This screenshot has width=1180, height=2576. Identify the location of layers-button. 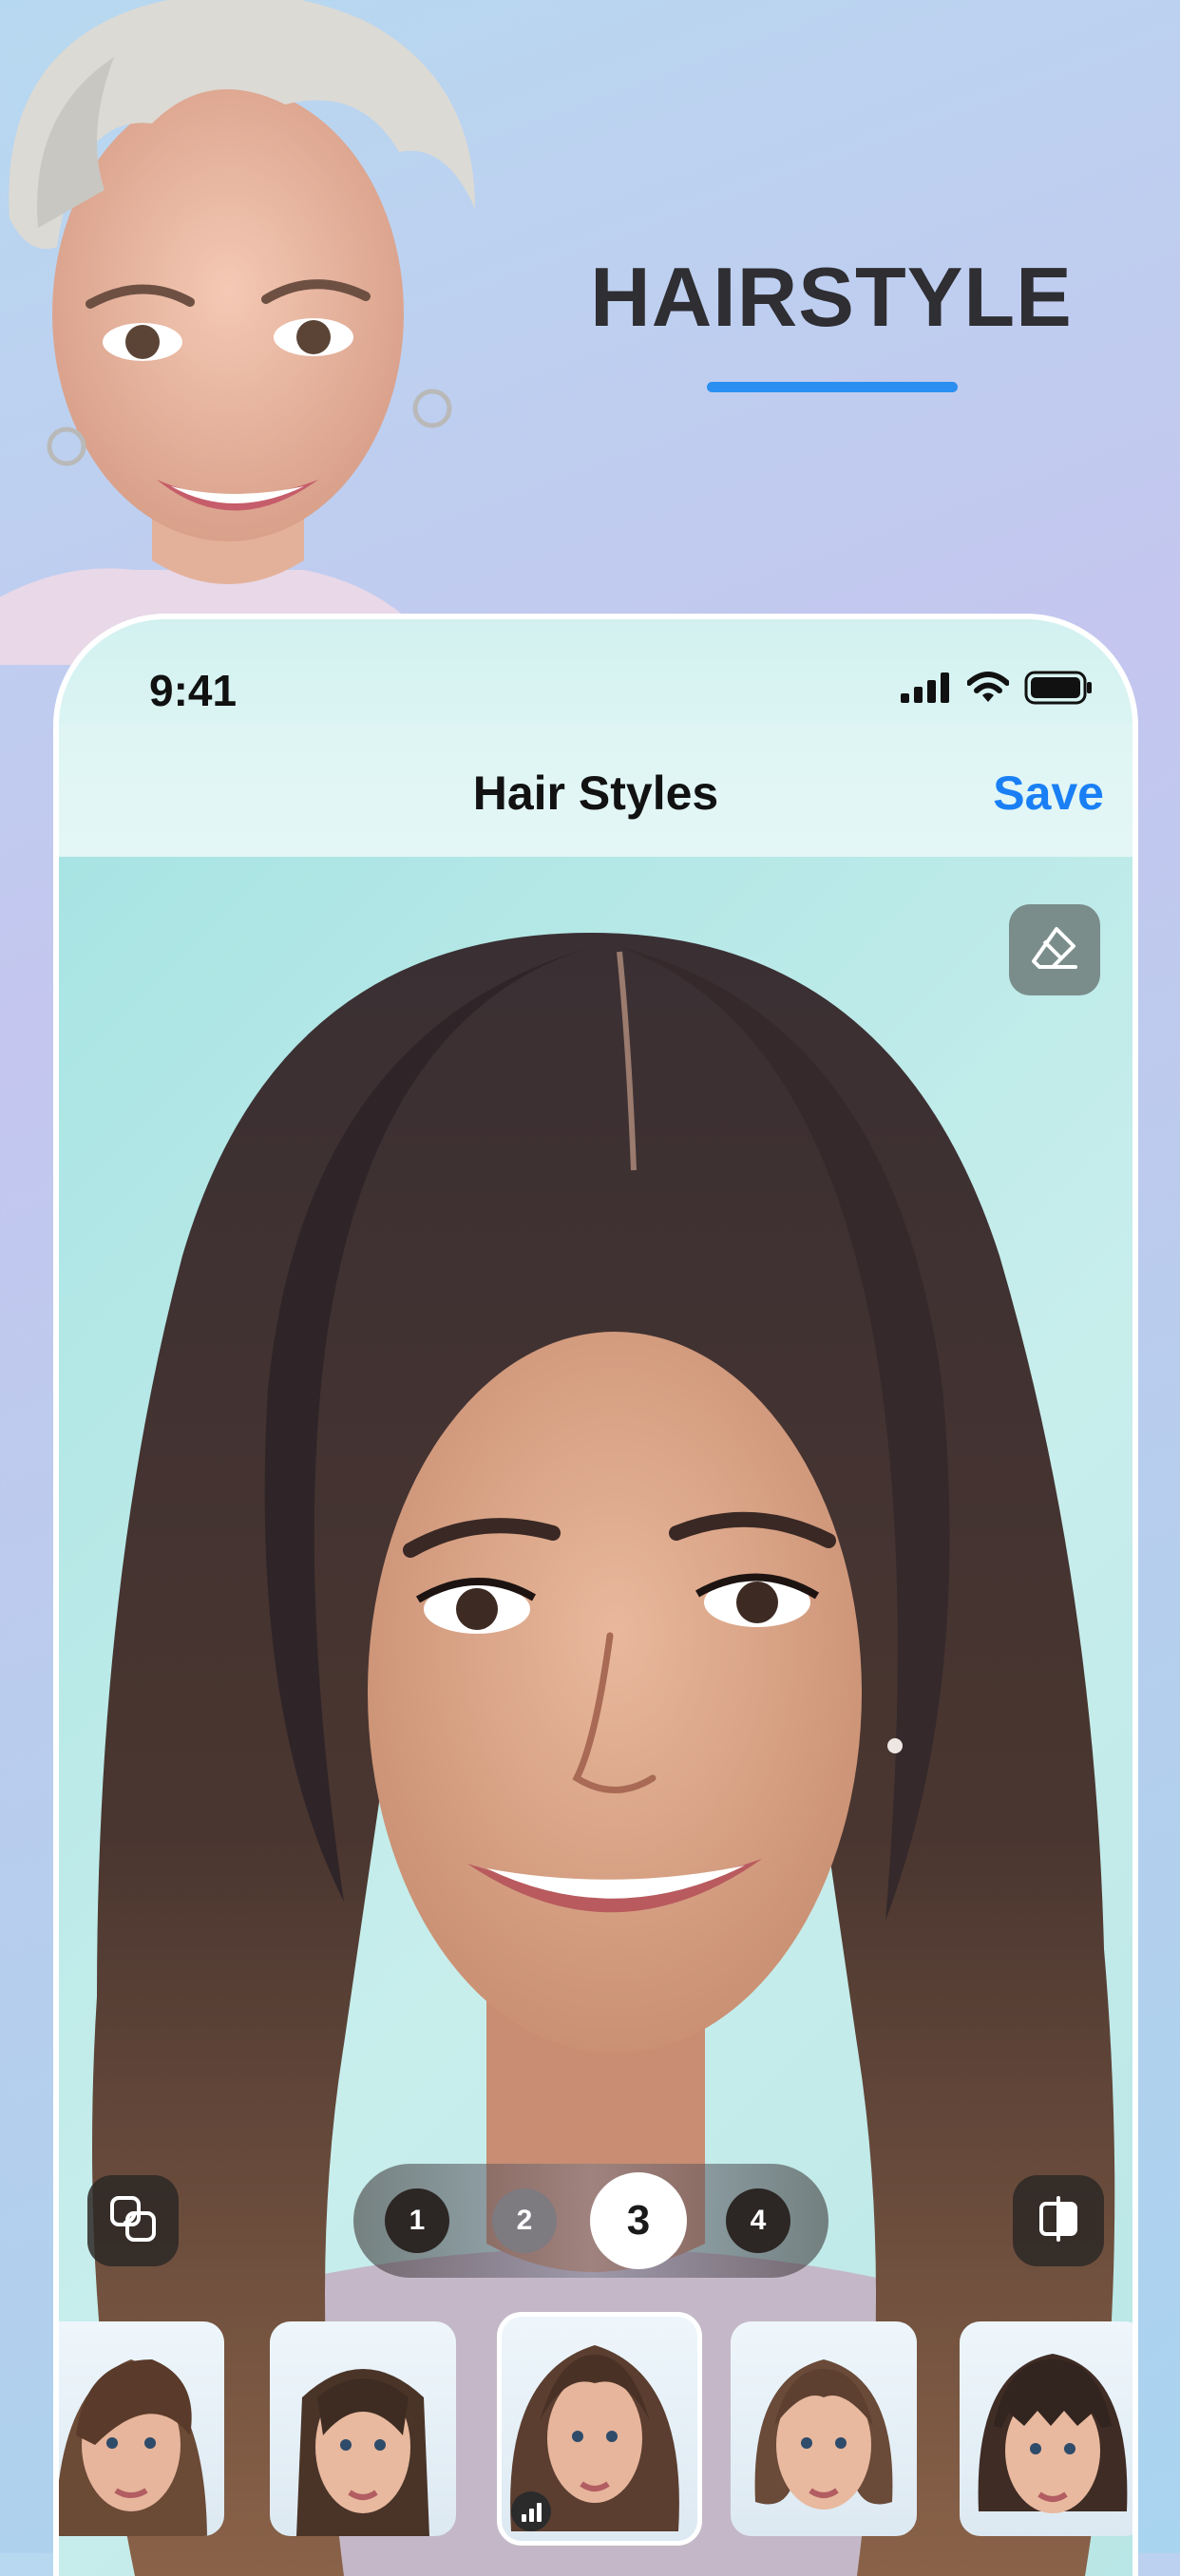
(133, 2220).